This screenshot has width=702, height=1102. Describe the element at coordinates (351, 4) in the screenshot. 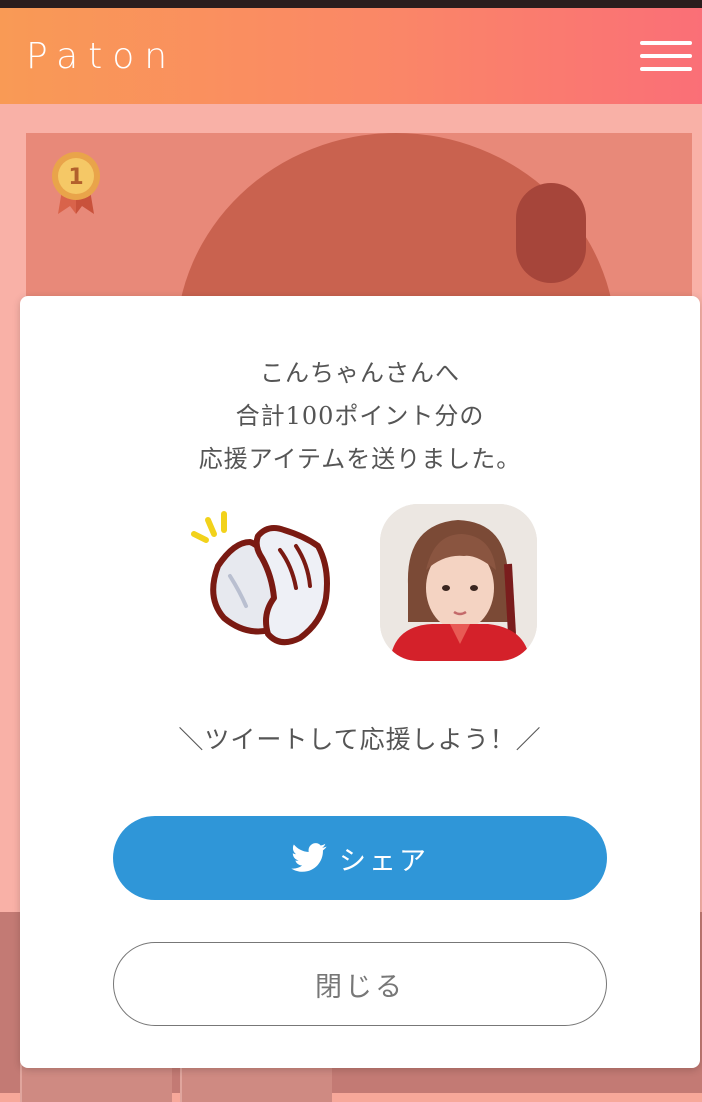

I see `status-strip` at that location.